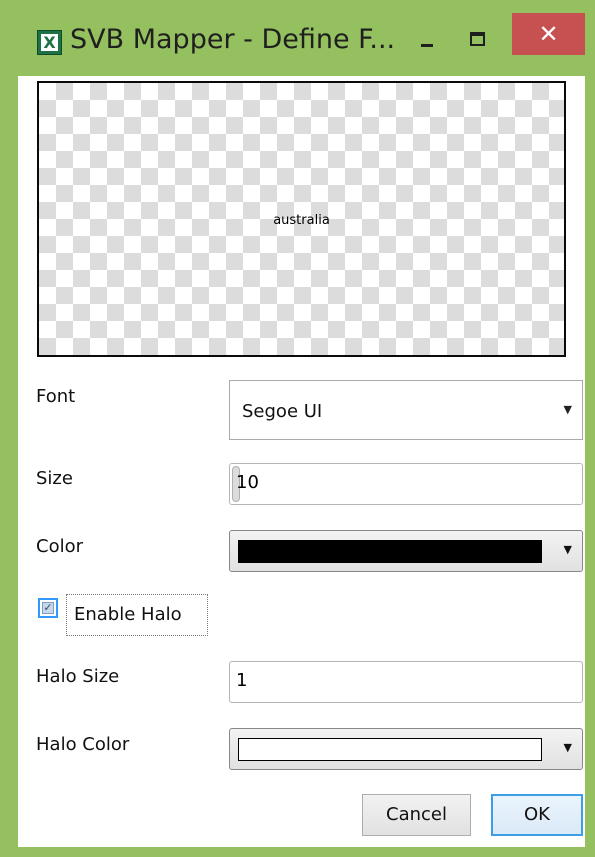 The image size is (595, 857). What do you see at coordinates (78, 676) in the screenshot?
I see `halo-size-label: Halo Size` at bounding box center [78, 676].